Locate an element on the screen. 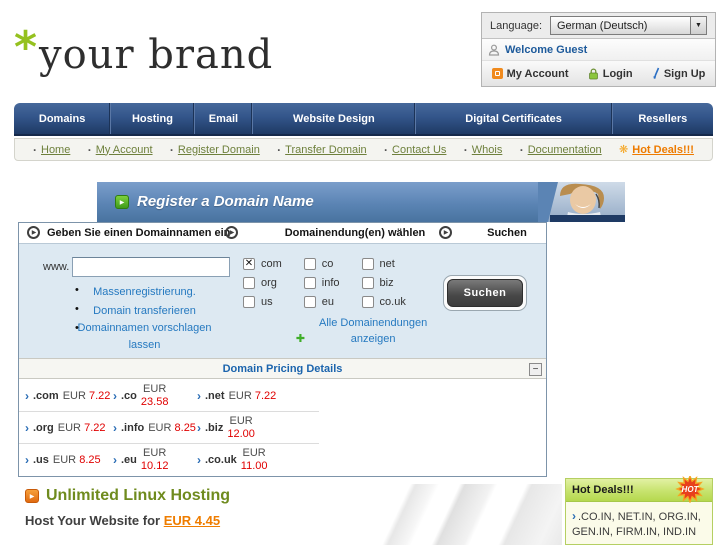  brand-logo: *your brand is located at coordinates (143, 50).